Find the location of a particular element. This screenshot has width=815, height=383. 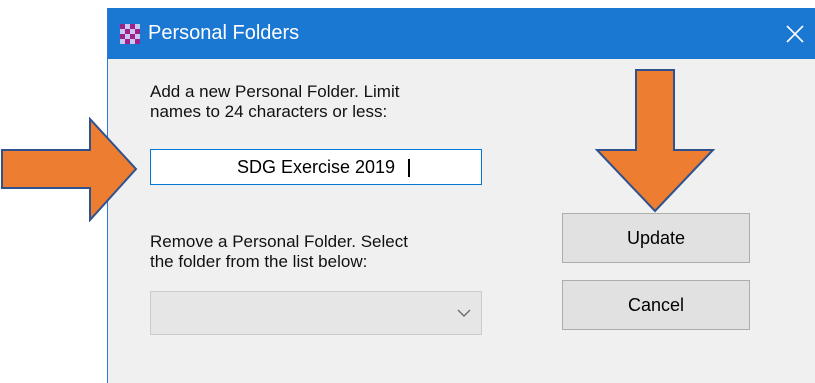

chevron-down-icon is located at coordinates (464, 313).